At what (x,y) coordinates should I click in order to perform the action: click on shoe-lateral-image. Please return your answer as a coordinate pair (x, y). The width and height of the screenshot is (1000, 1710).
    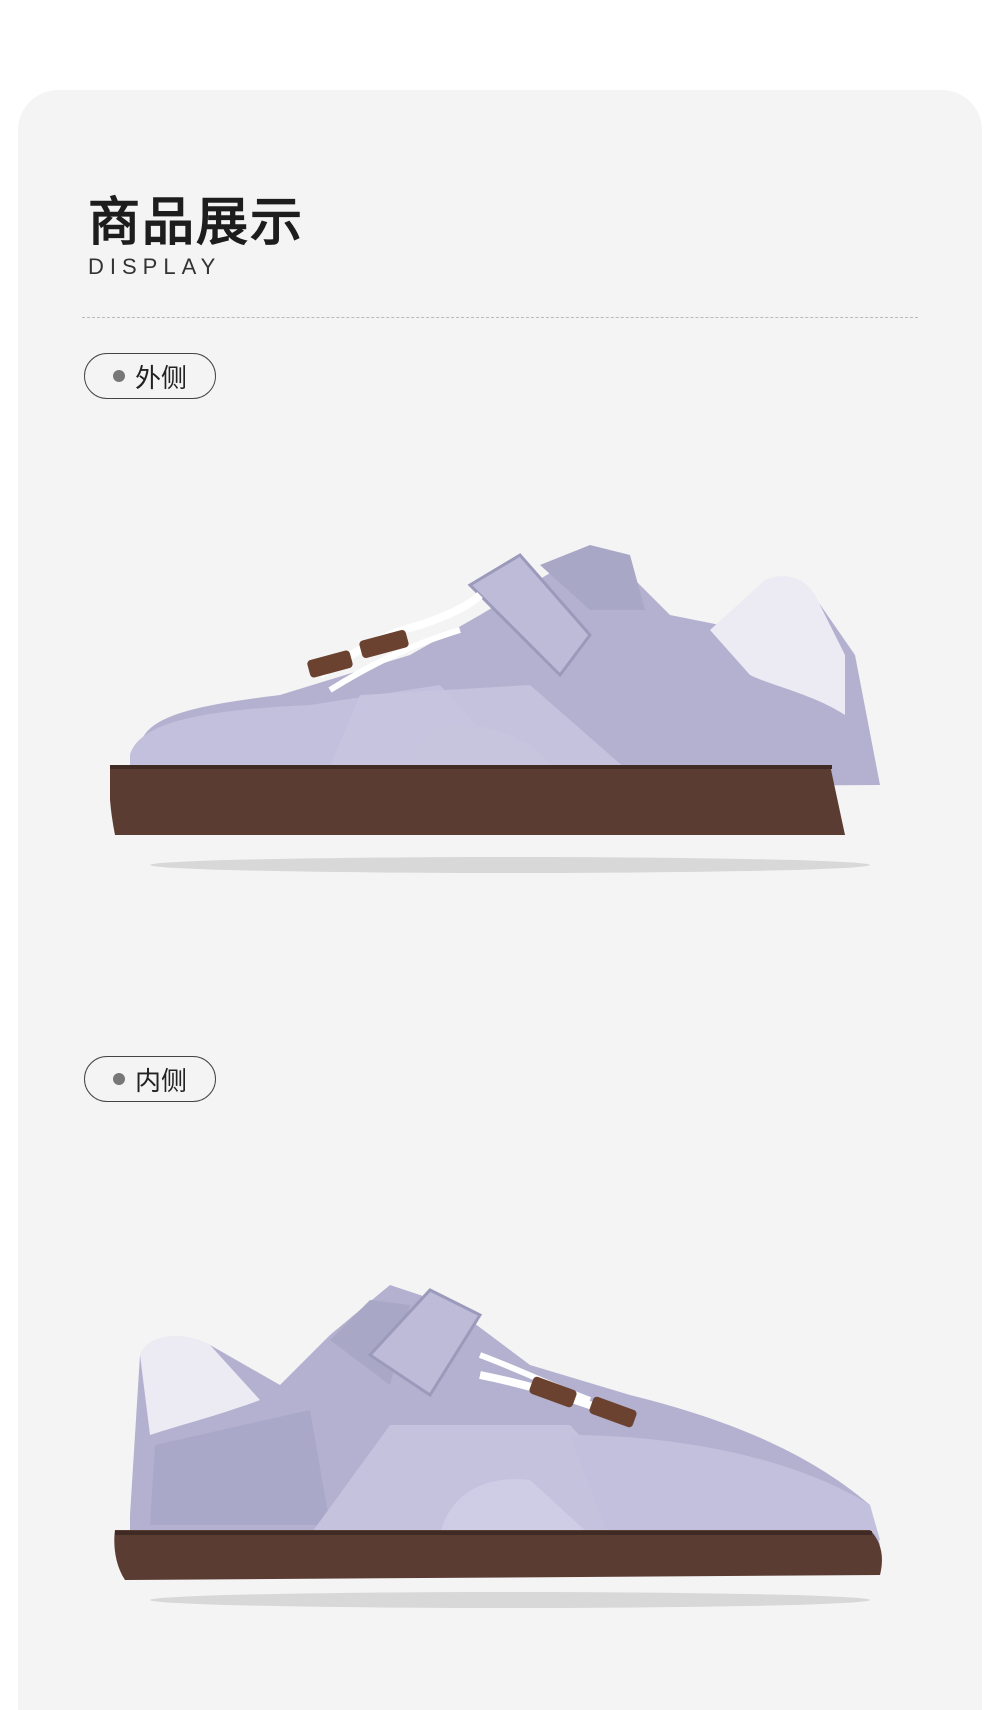
    Looking at the image, I should click on (495, 709).